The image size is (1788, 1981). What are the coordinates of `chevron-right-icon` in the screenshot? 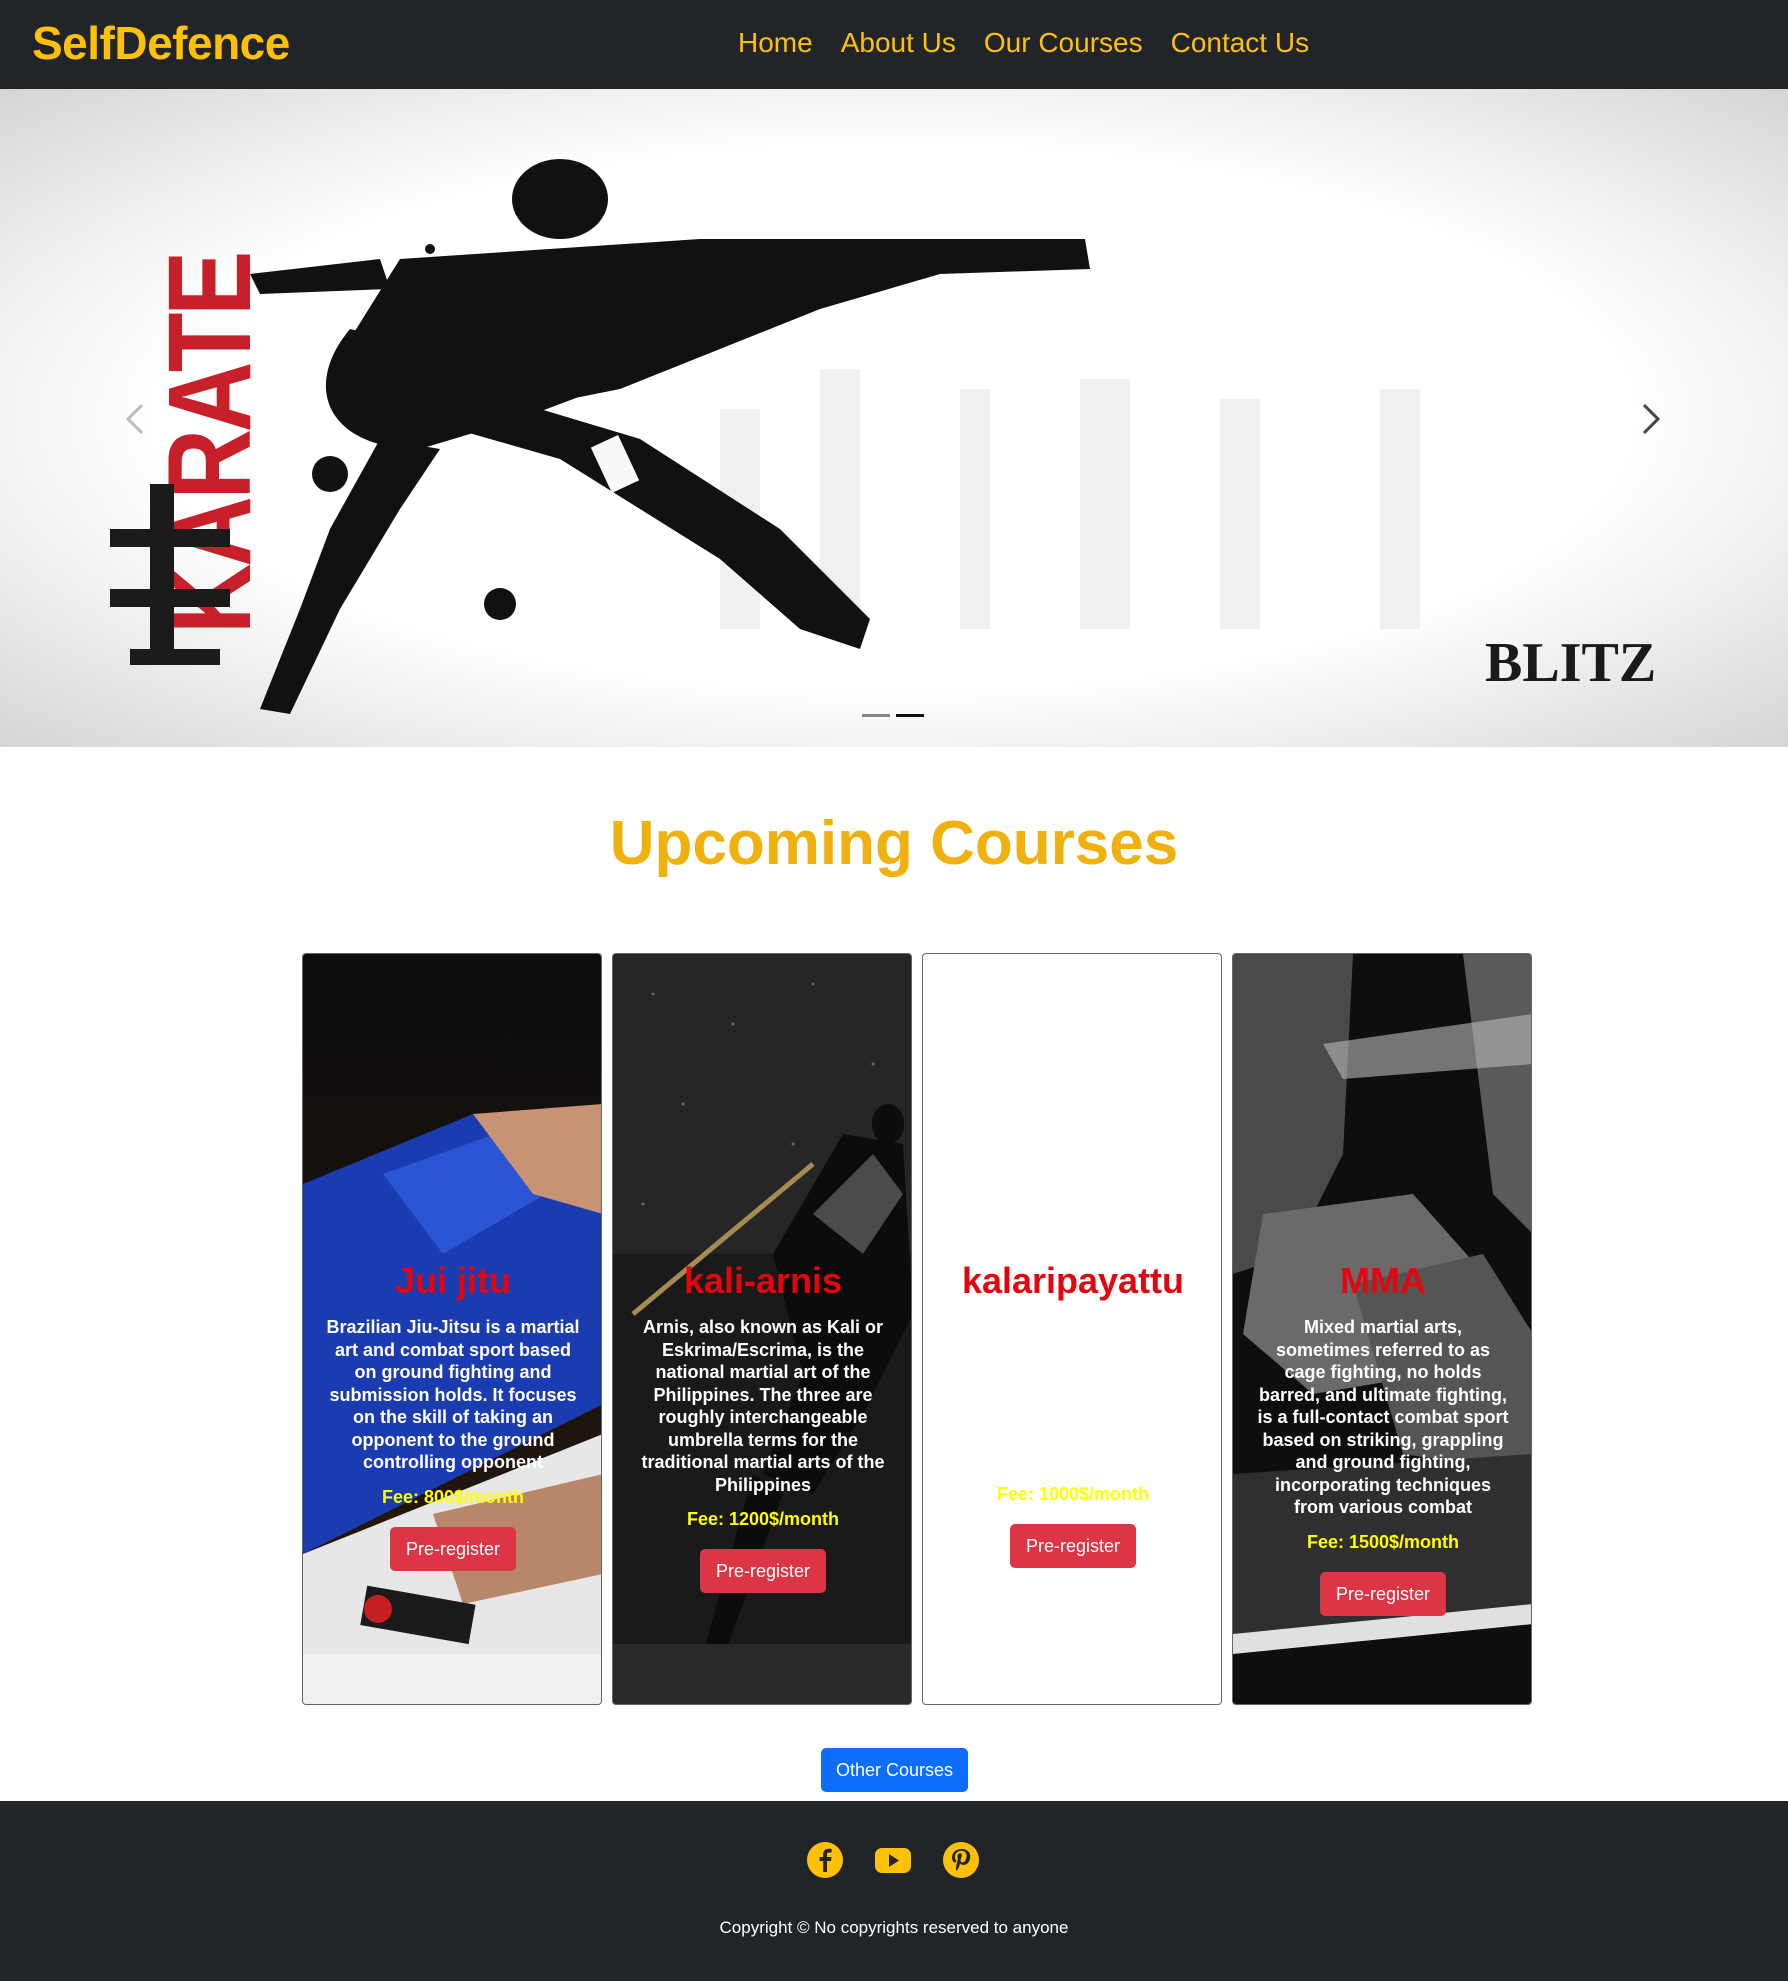 It's located at (1652, 419).